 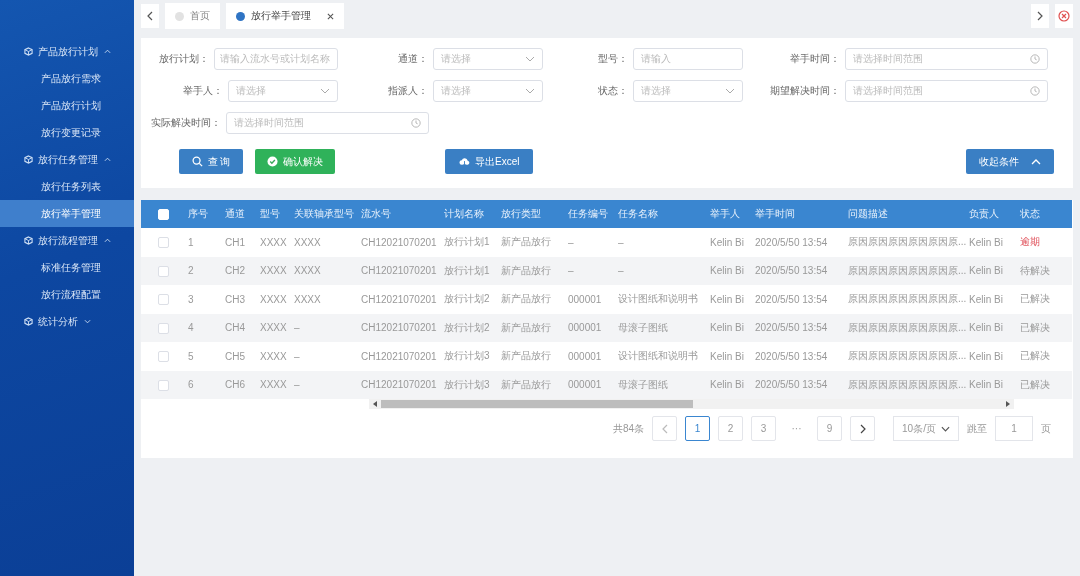 I want to click on input-field: 请输入, so click(x=688, y=59).